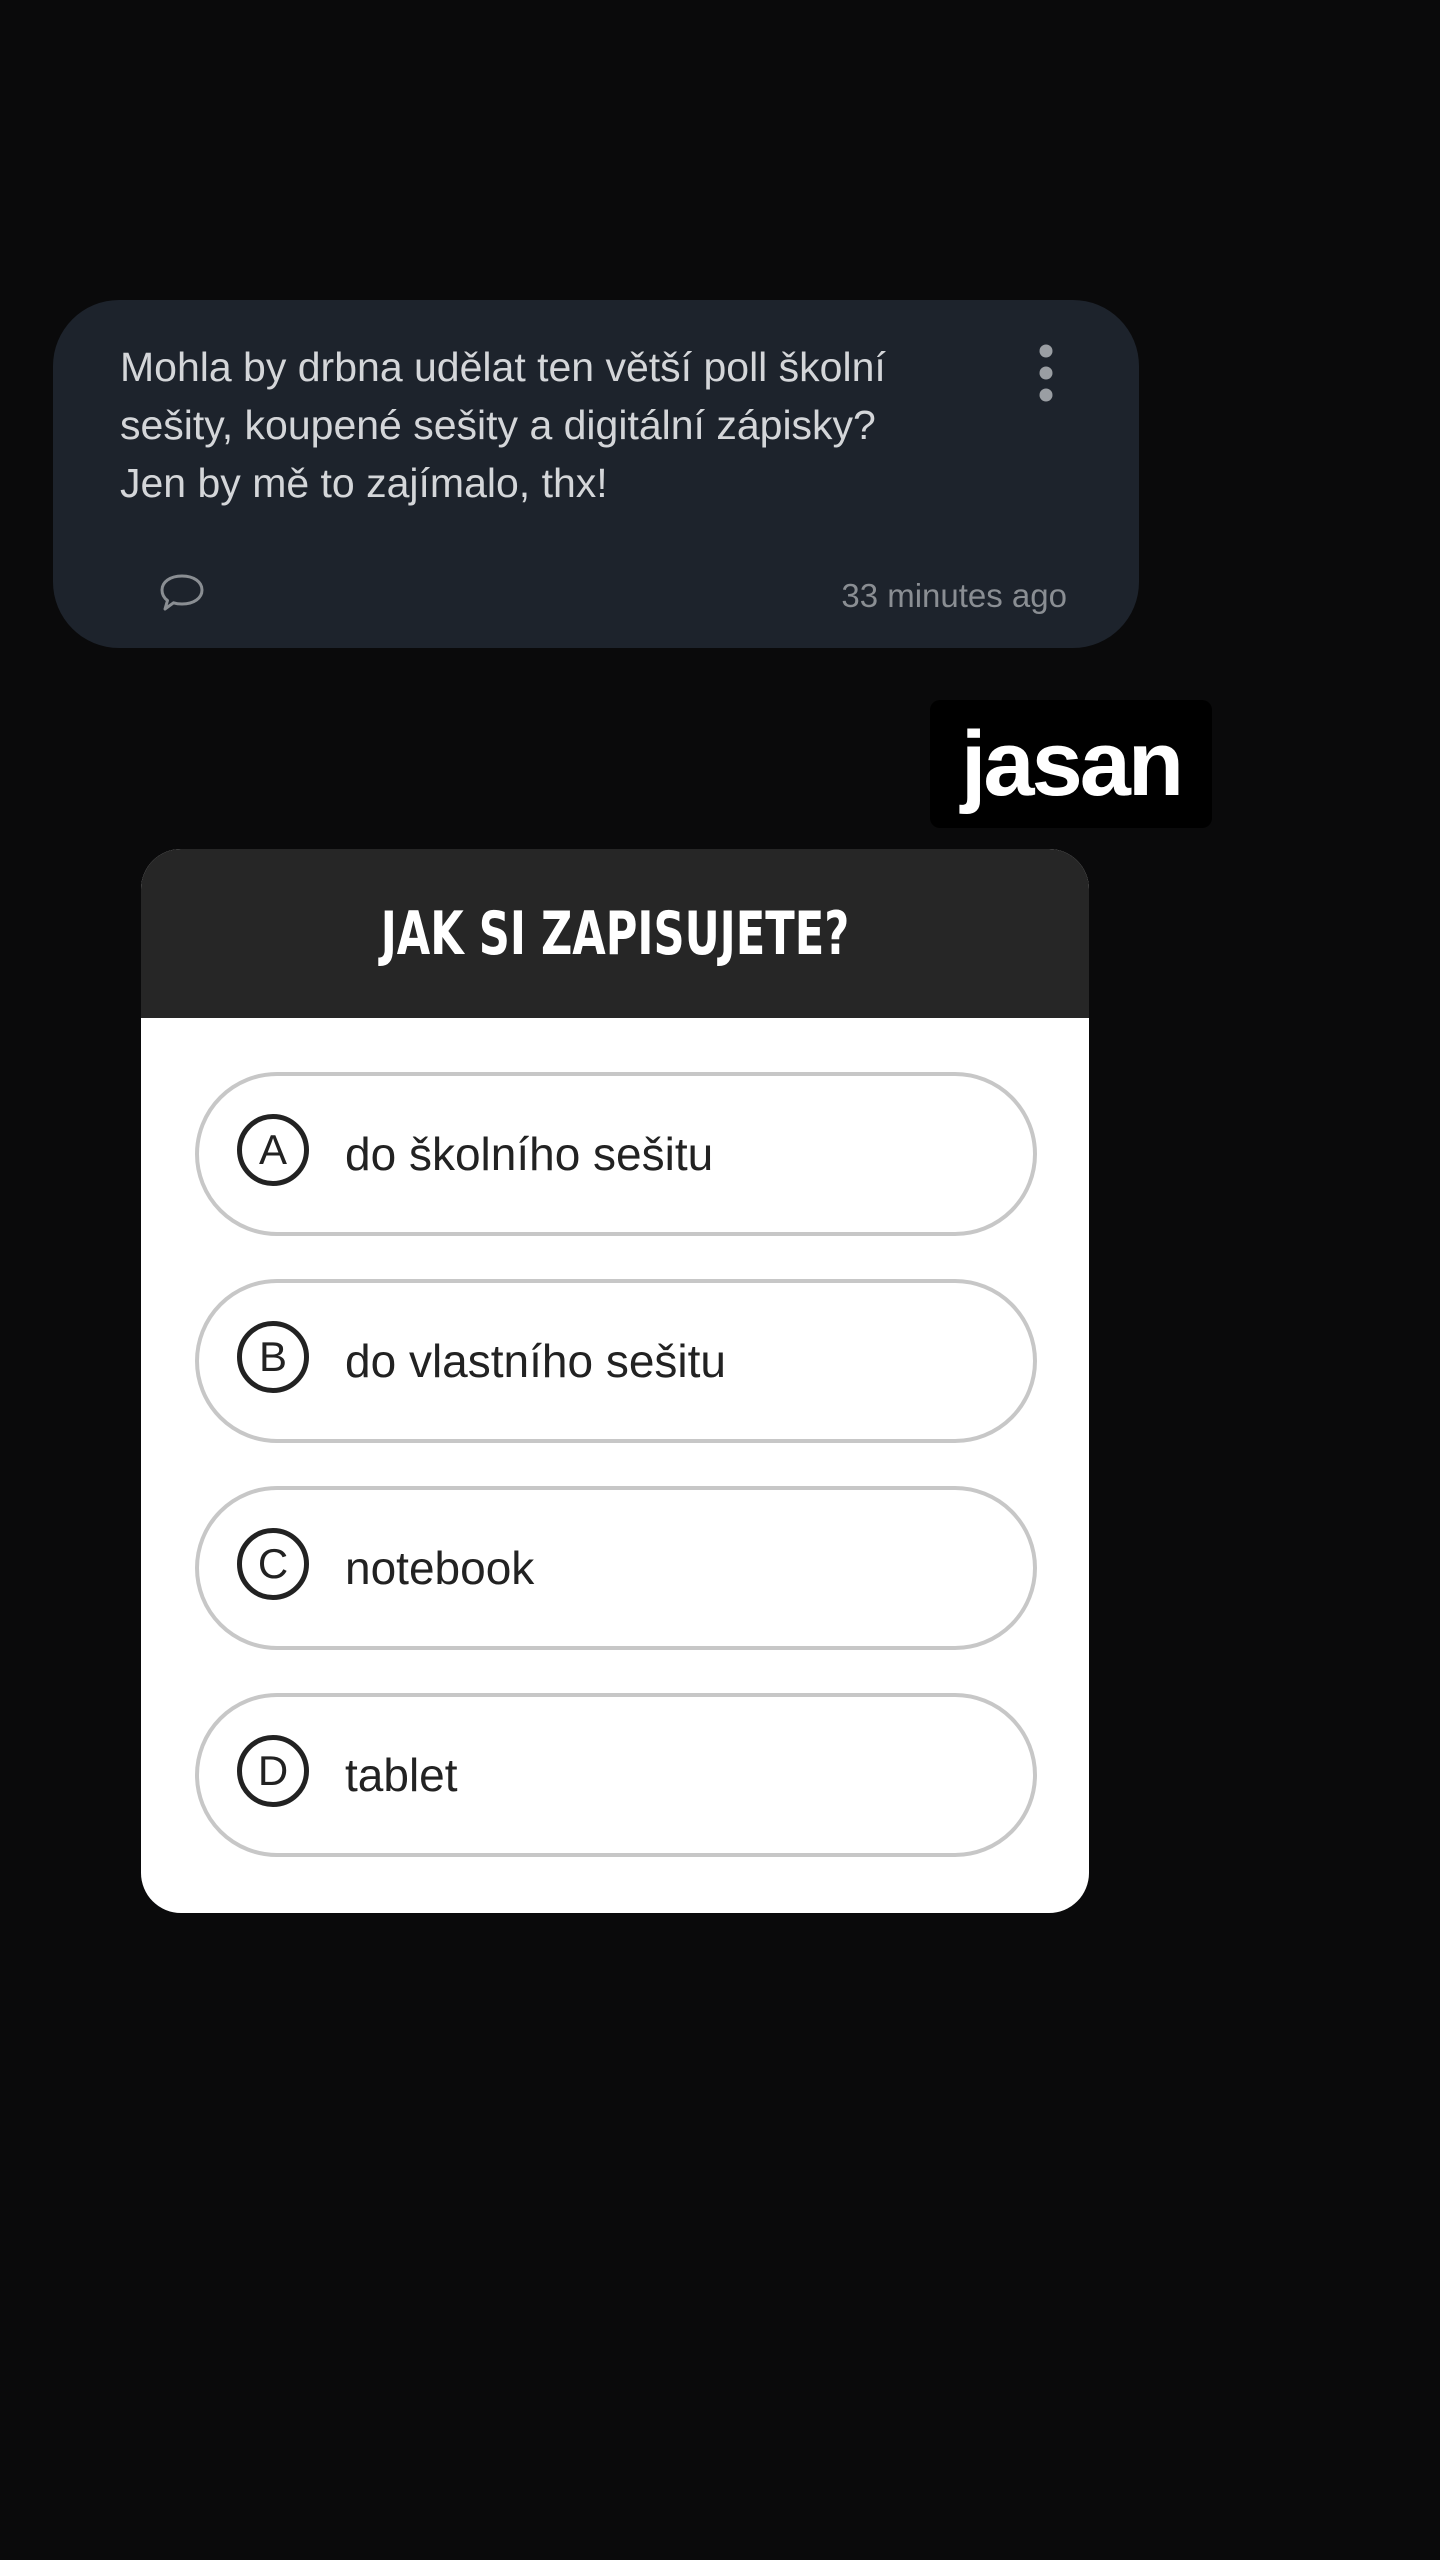  I want to click on question-line: Jen by mě to zajímalo, thx!, so click(364, 483).